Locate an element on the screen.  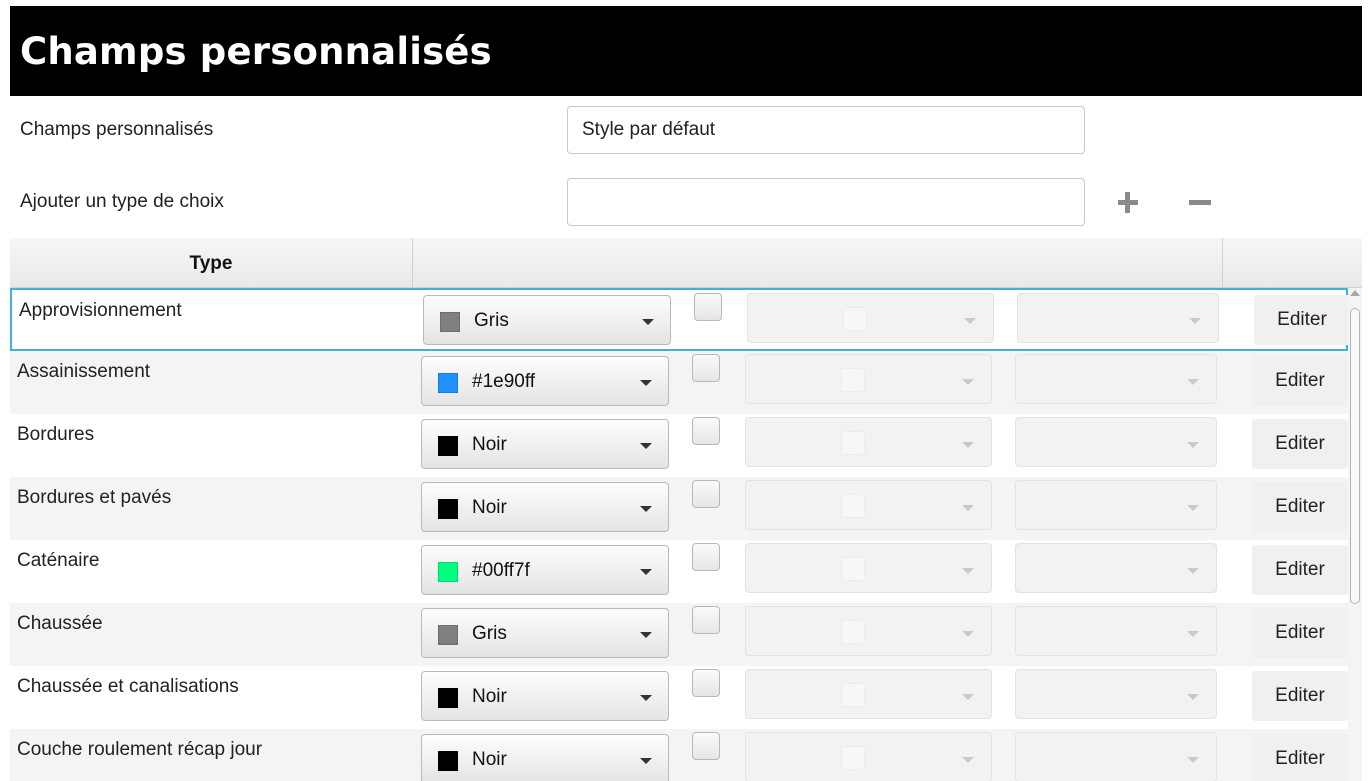
page-title: Champs personnalisés is located at coordinates (686, 51).